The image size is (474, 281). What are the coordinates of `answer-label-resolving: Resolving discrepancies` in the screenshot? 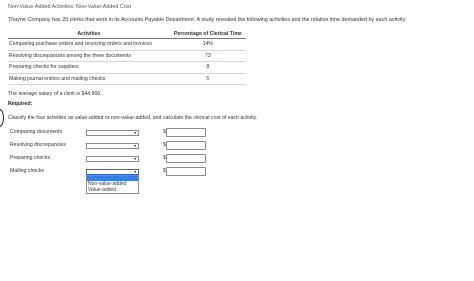 It's located at (38, 145).